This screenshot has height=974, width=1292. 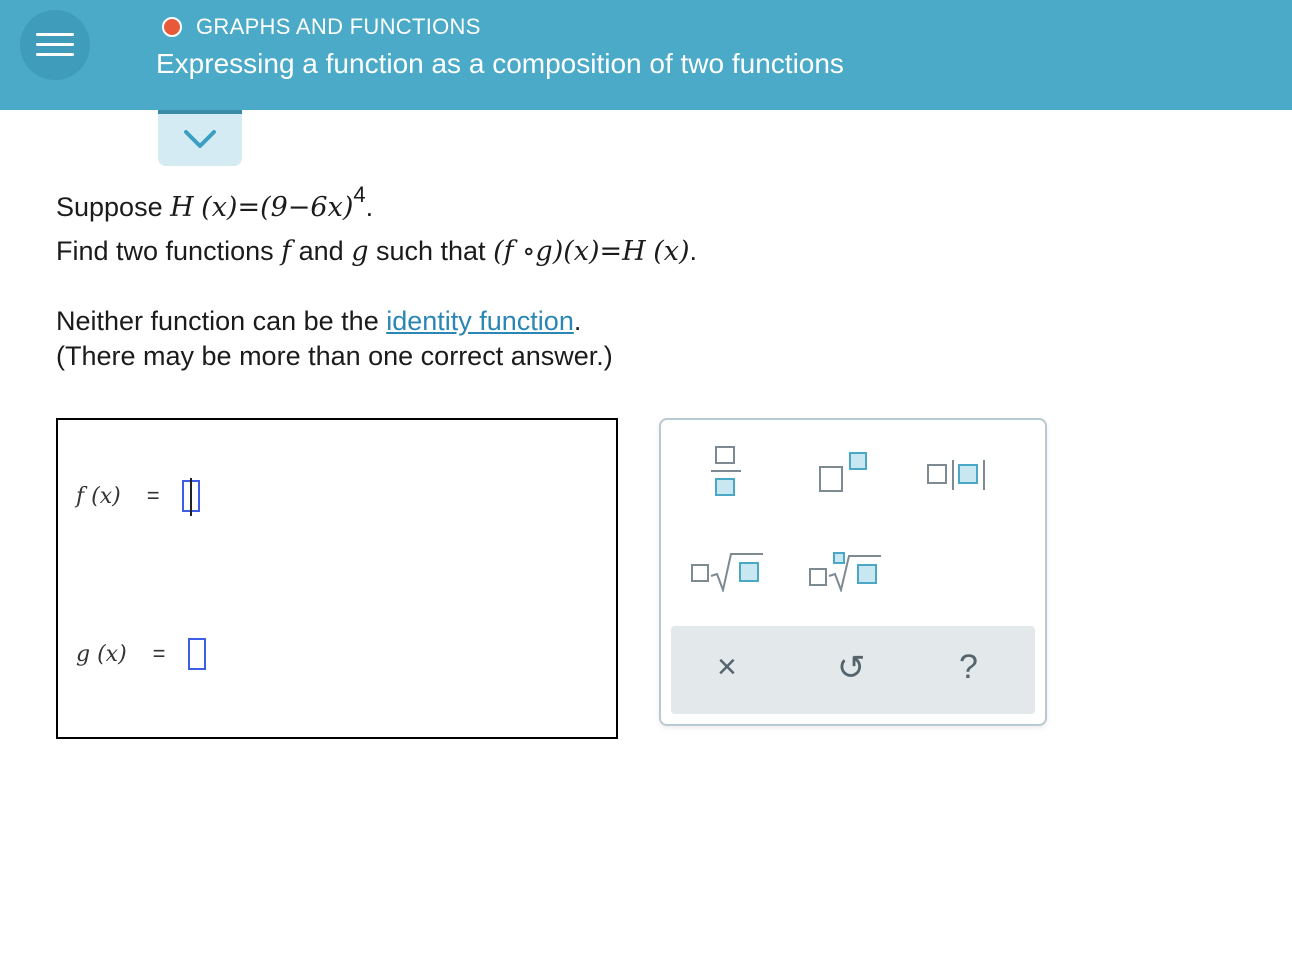 What do you see at coordinates (141, 654) in the screenshot?
I see `g-answer-row: g (x) =` at bounding box center [141, 654].